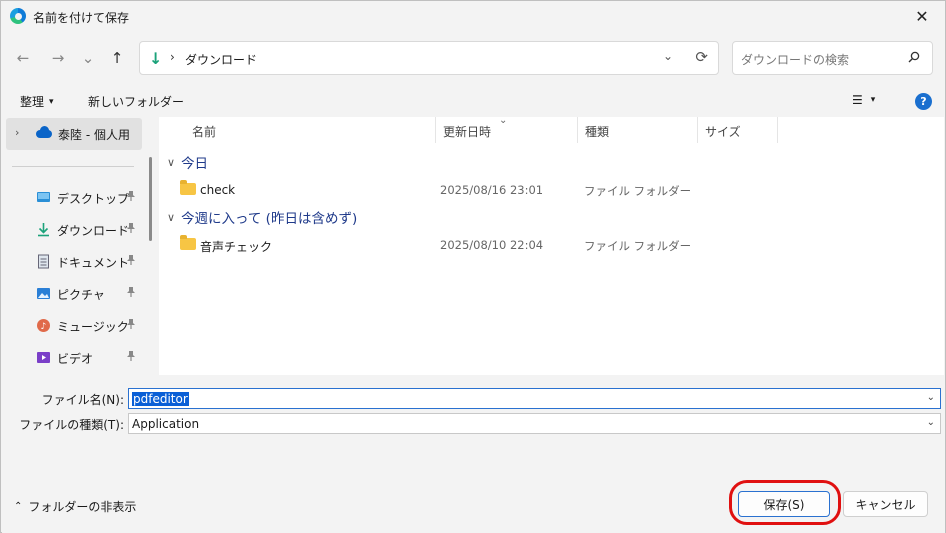 Image resolution: width=946 pixels, height=533 pixels. What do you see at coordinates (593, 130) in the screenshot?
I see `column-header-type: 種類` at bounding box center [593, 130].